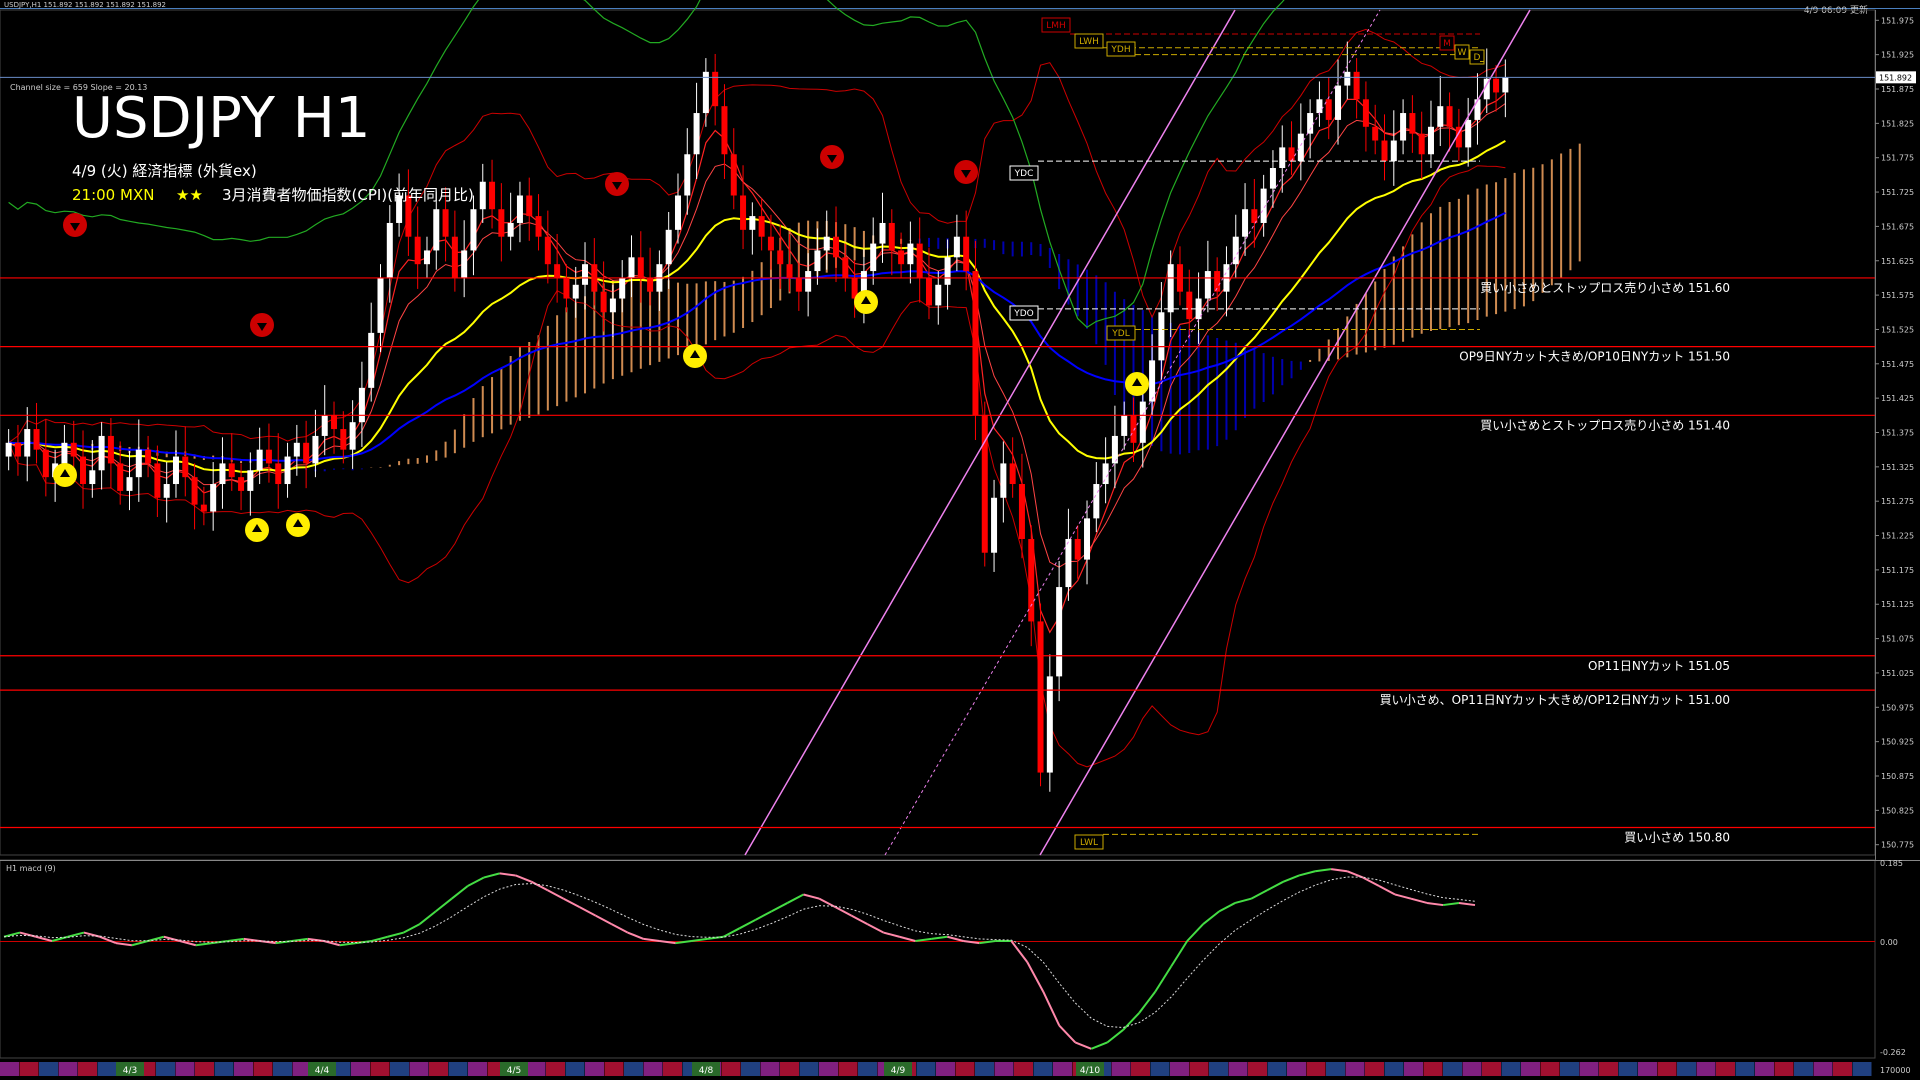 This screenshot has width=1920, height=1080. What do you see at coordinates (1023, 314) in the screenshot?
I see `marker-label: YDO` at bounding box center [1023, 314].